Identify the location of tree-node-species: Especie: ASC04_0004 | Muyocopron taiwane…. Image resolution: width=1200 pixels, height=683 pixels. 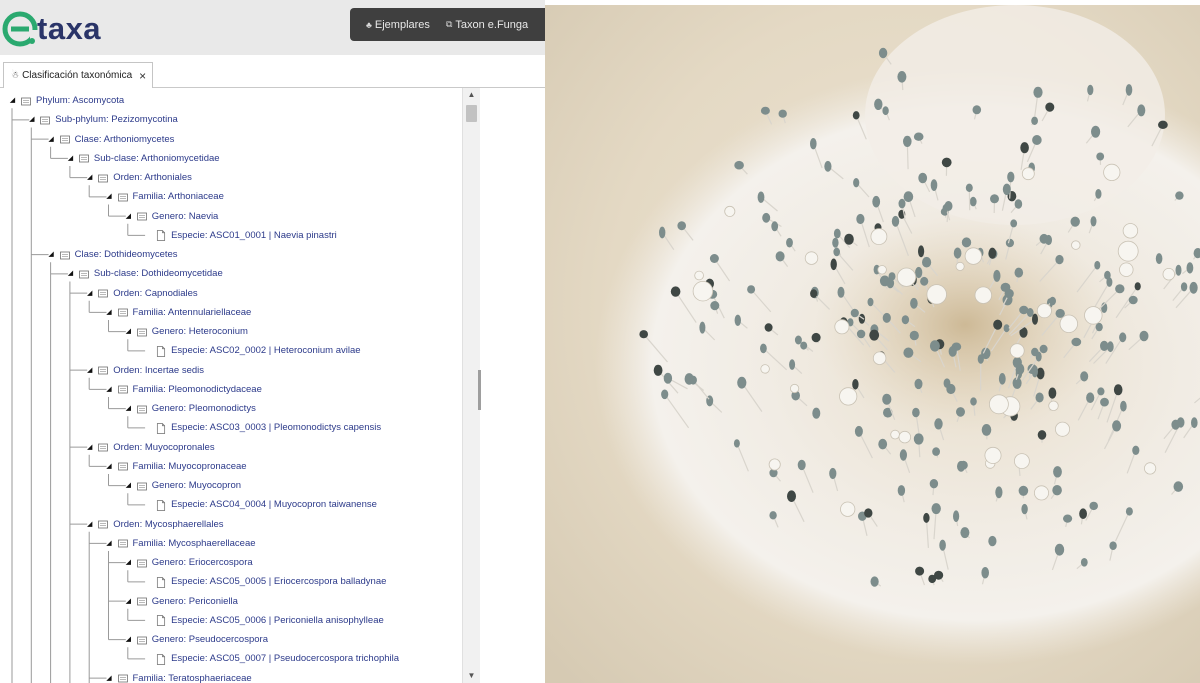
(260, 504).